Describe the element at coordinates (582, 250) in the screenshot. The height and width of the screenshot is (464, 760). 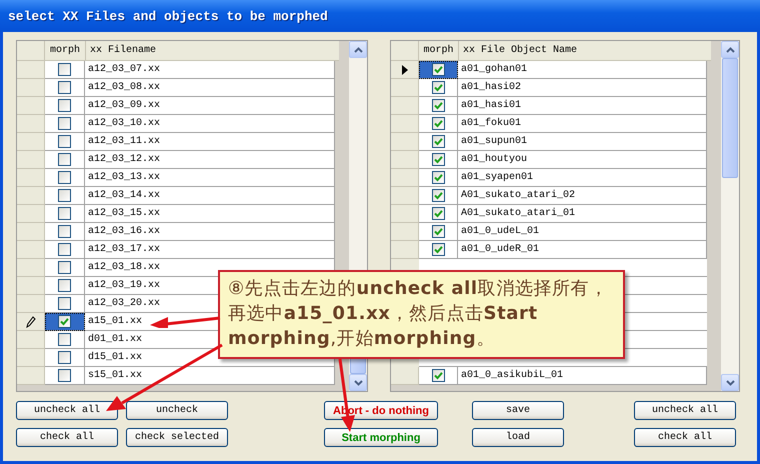
I see `table-cell: a01_0_udeR_01` at that location.